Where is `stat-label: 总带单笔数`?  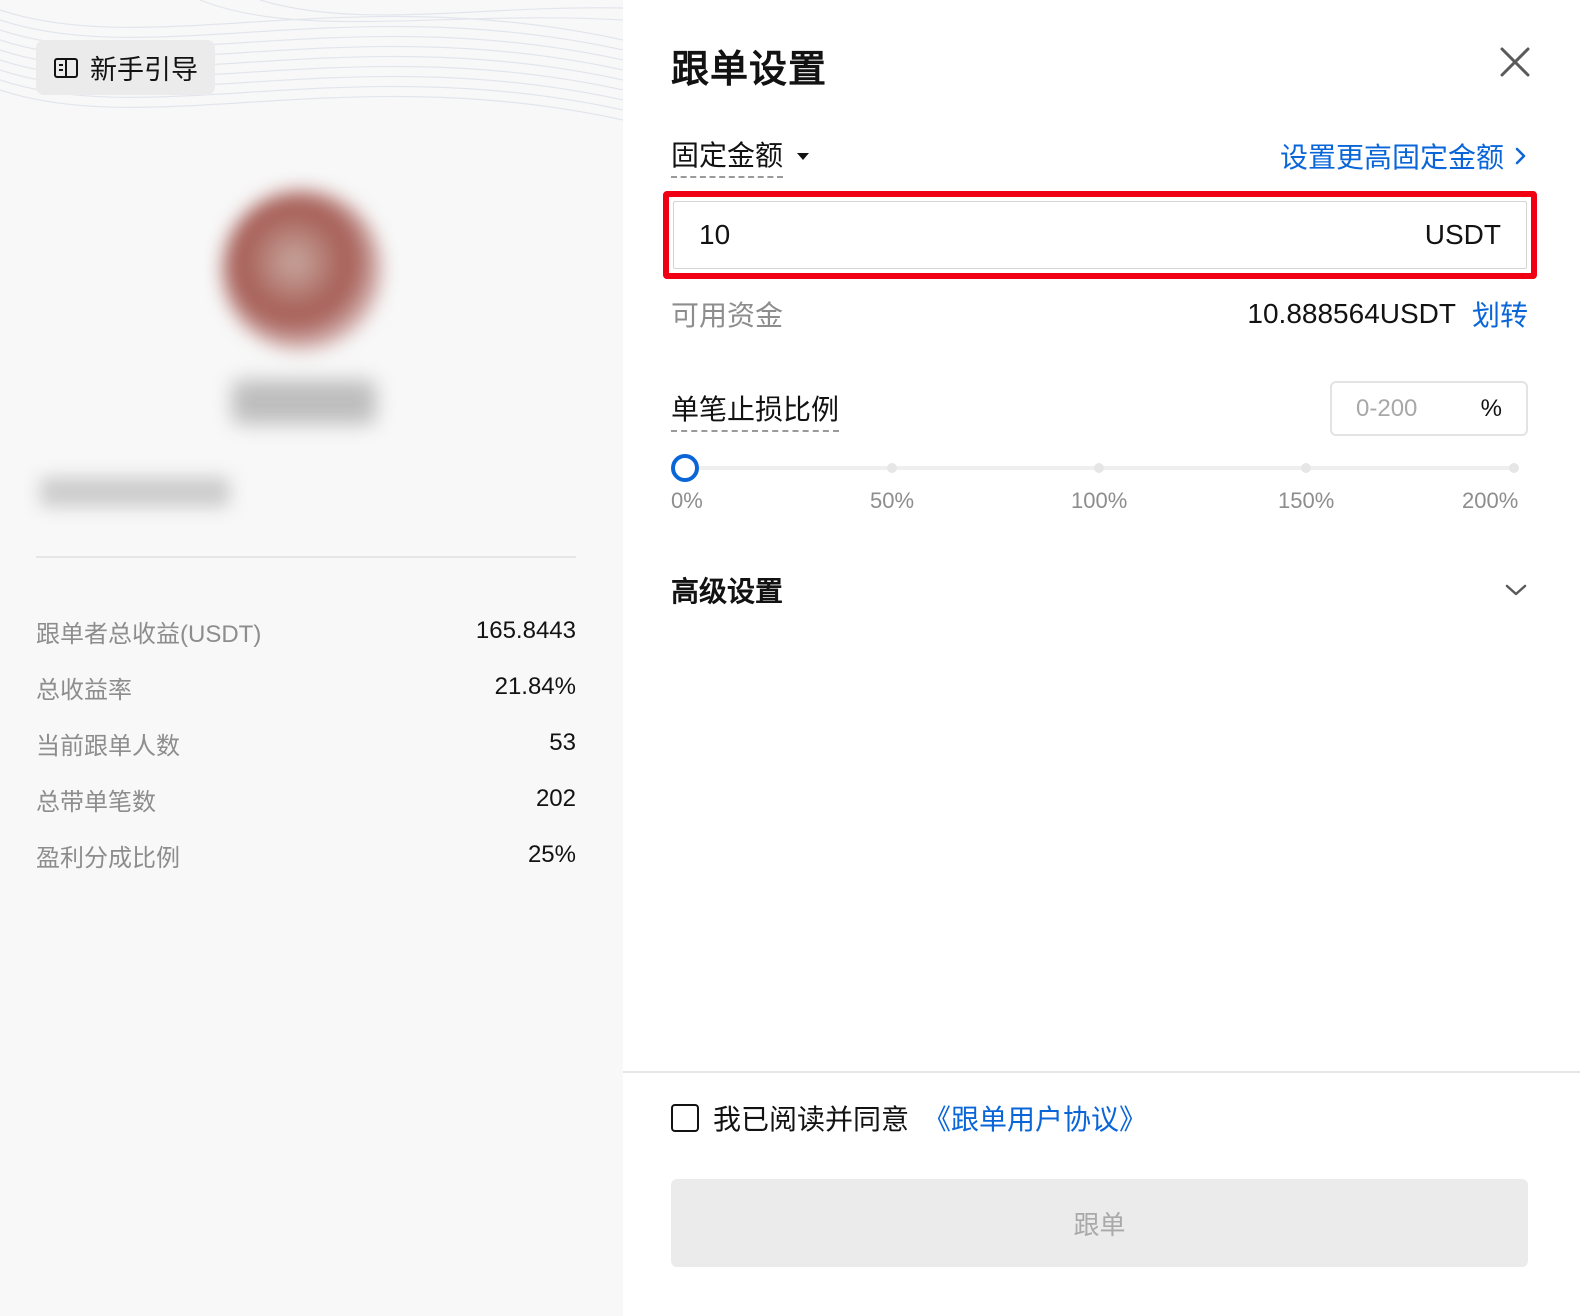 stat-label: 总带单笔数 is located at coordinates (96, 802).